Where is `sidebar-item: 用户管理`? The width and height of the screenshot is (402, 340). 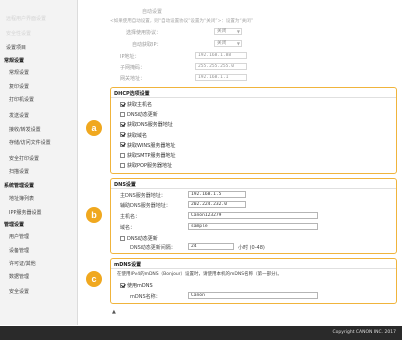 sidebar-item: 用户管理 is located at coordinates (19, 236).